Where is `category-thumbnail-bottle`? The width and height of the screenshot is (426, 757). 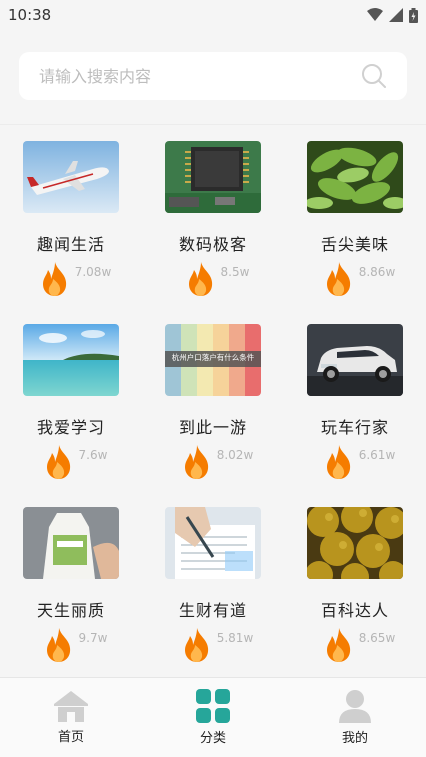 category-thumbnail-bottle is located at coordinates (71, 543).